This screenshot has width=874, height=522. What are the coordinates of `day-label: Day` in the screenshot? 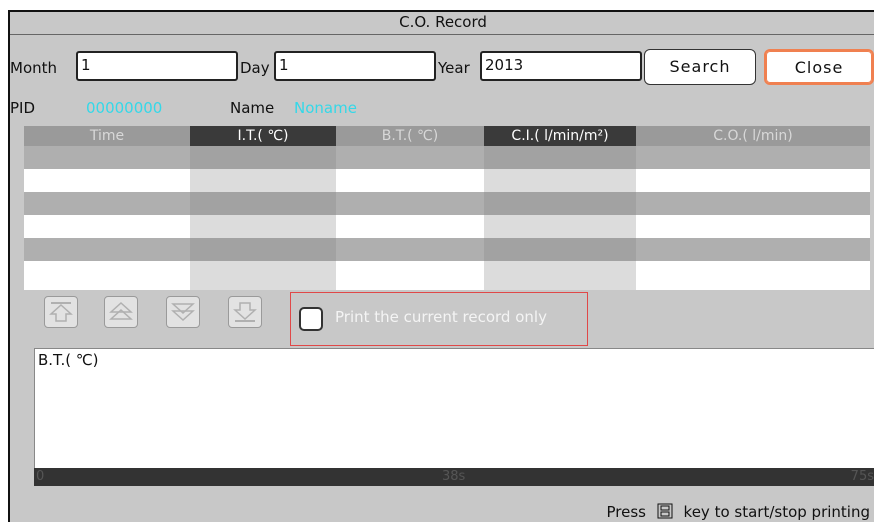 It's located at (255, 68).